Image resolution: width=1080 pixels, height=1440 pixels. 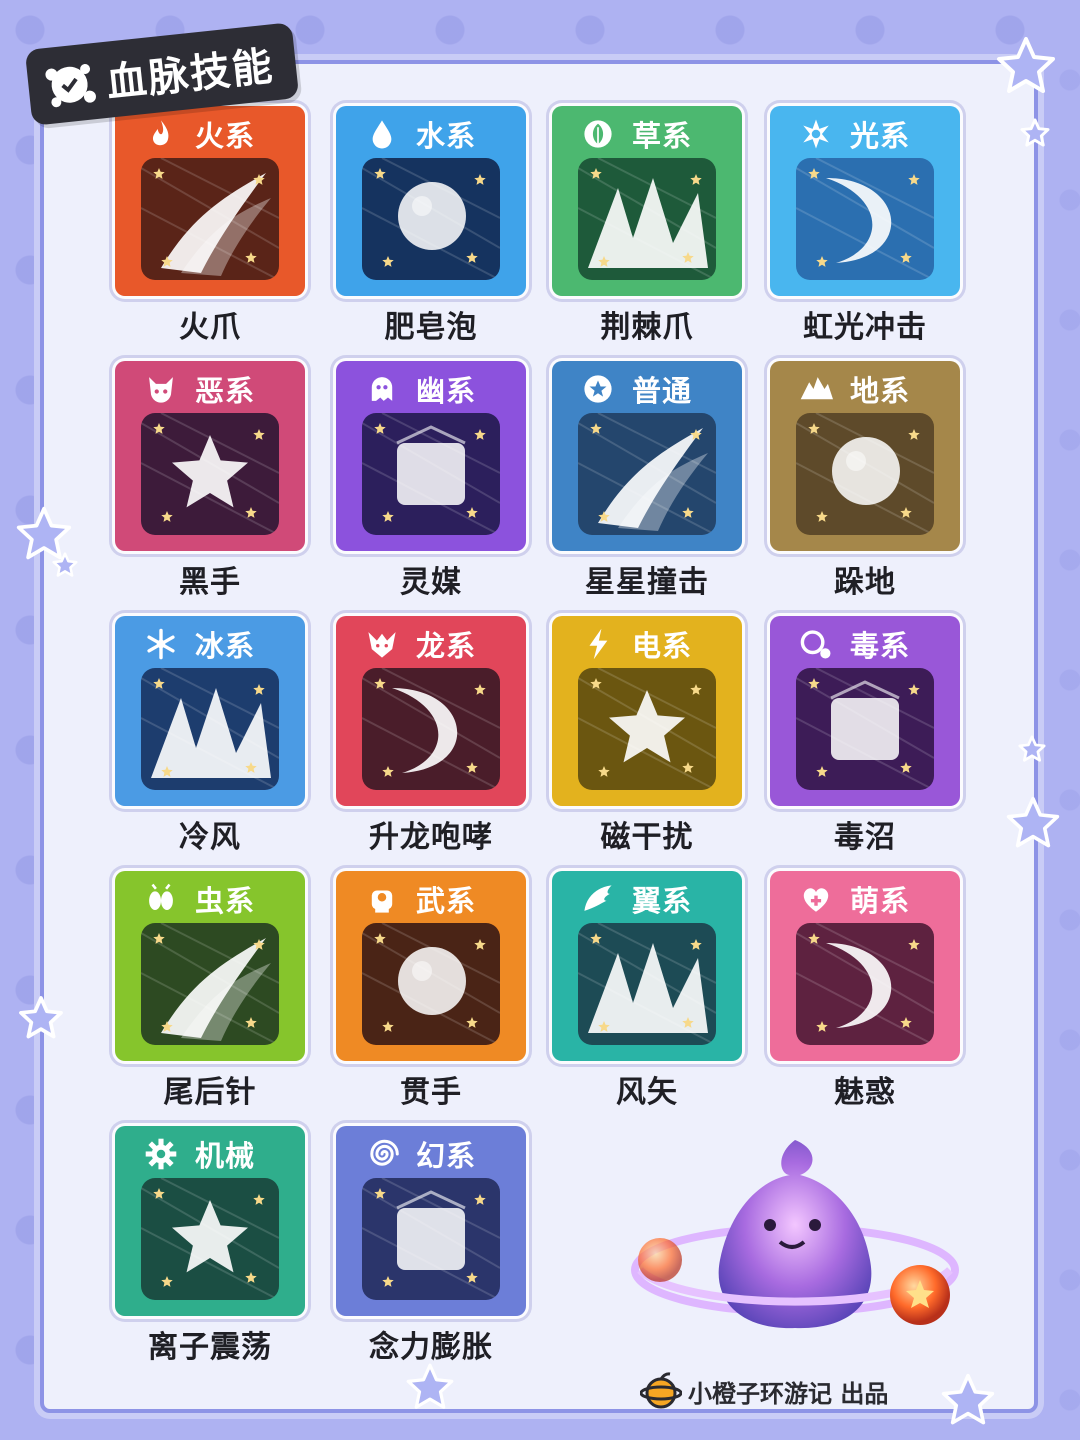 I want to click on skill-card: 翼系, so click(x=647, y=966).